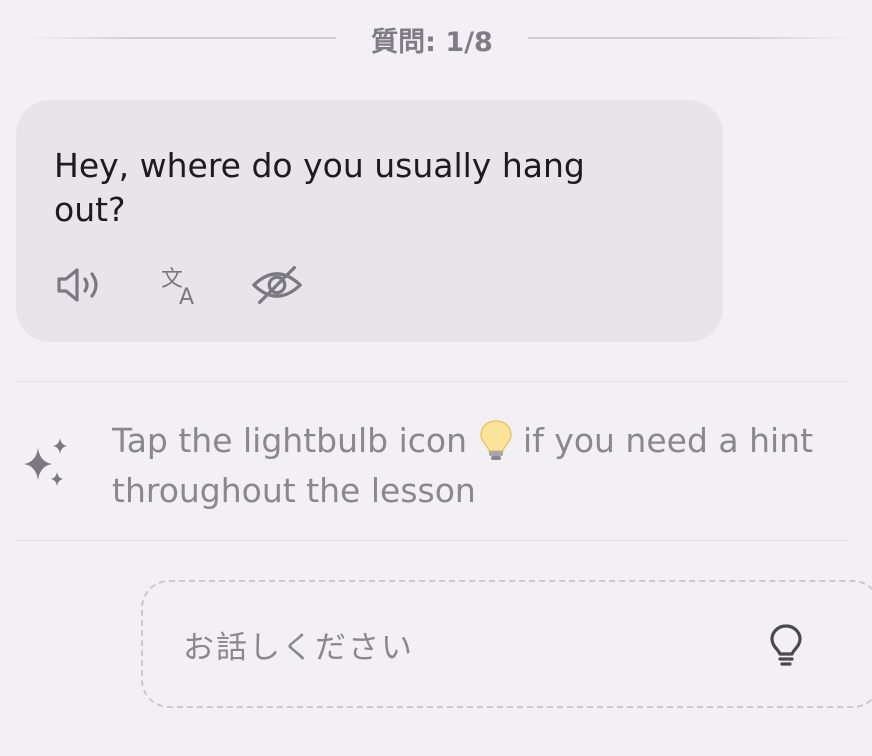 The width and height of the screenshot is (872, 756). What do you see at coordinates (496, 440) in the screenshot?
I see `lightbulb-emoji-icon` at bounding box center [496, 440].